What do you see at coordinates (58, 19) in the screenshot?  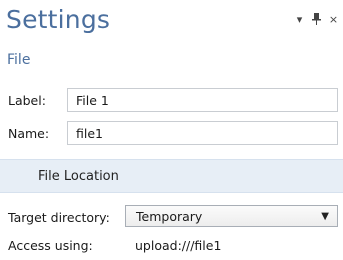 I see `panel-title: Settings` at bounding box center [58, 19].